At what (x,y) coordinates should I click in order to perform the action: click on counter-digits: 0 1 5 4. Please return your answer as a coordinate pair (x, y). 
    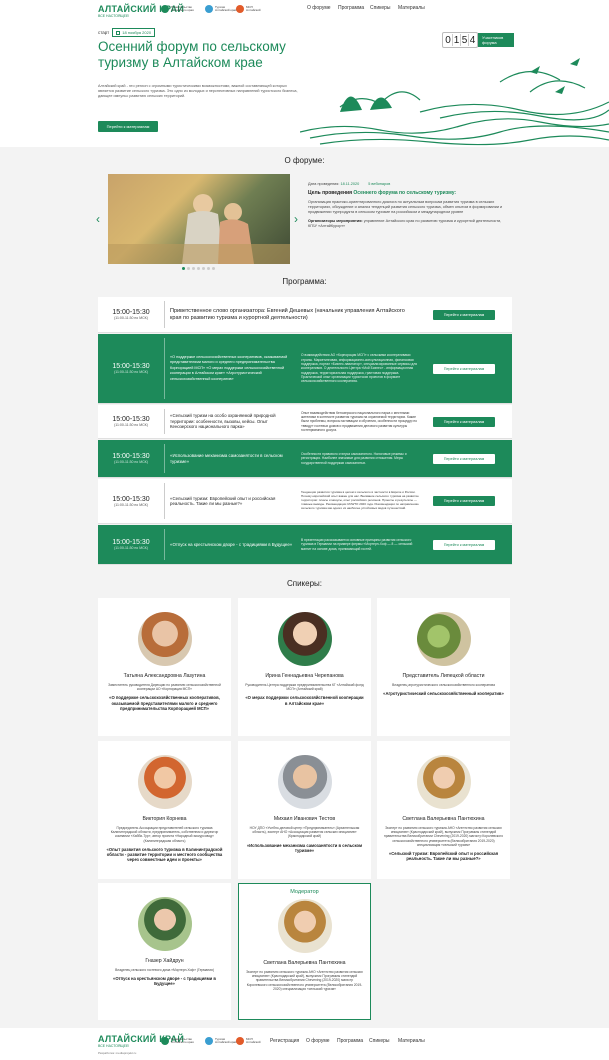
    Looking at the image, I should click on (460, 40).